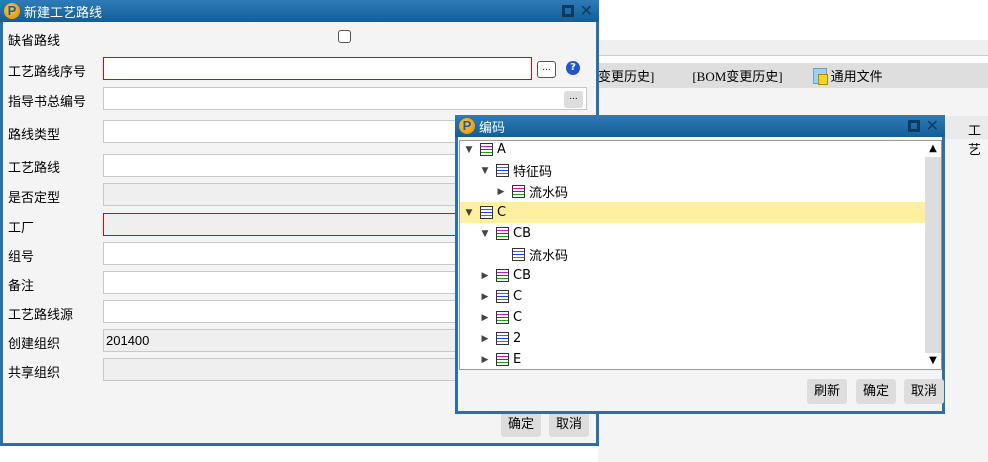 The width and height of the screenshot is (988, 462). Describe the element at coordinates (820, 76) in the screenshot. I see `file-icon` at that location.